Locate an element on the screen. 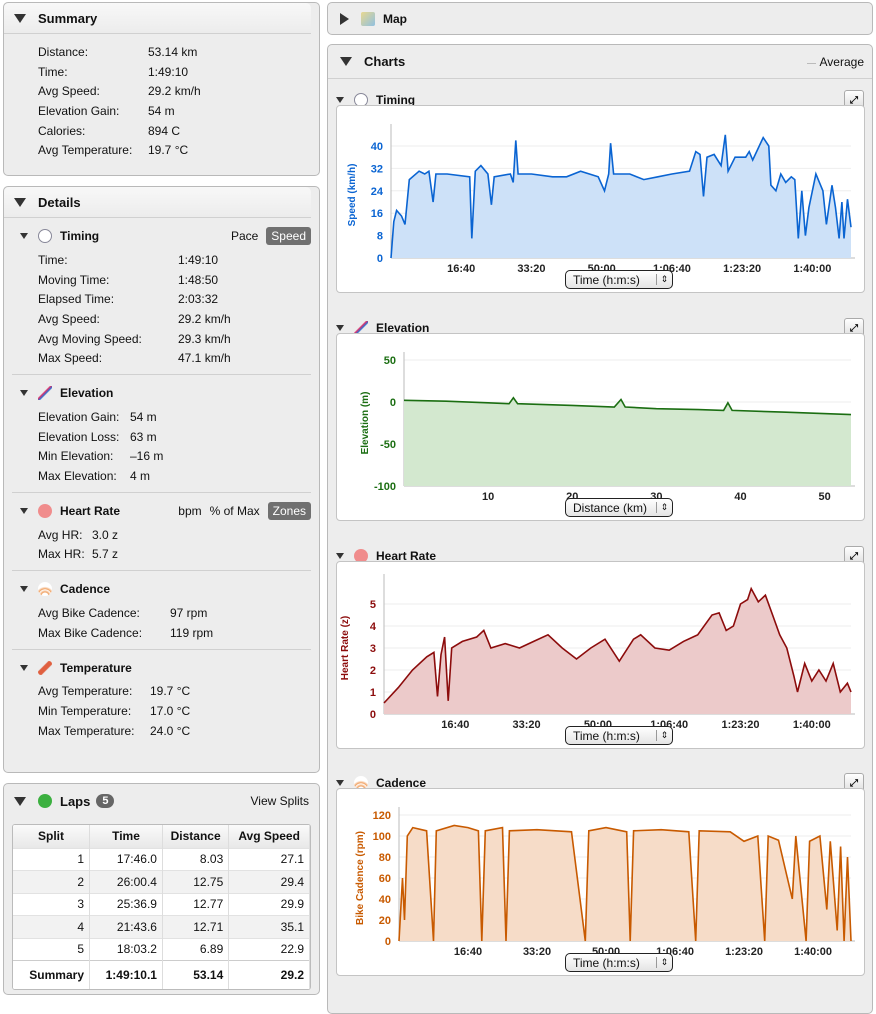 This screenshot has width=876, height=1014. summary-cell: Summary is located at coordinates (51, 974).